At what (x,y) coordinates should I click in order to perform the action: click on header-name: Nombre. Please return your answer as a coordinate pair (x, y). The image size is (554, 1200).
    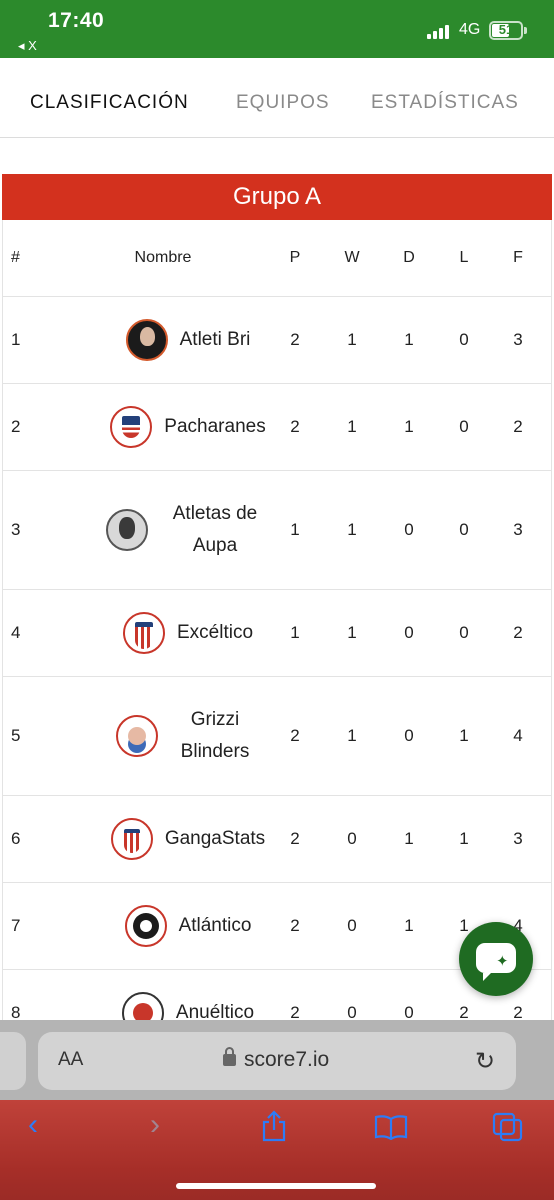
    Looking at the image, I should click on (163, 257).